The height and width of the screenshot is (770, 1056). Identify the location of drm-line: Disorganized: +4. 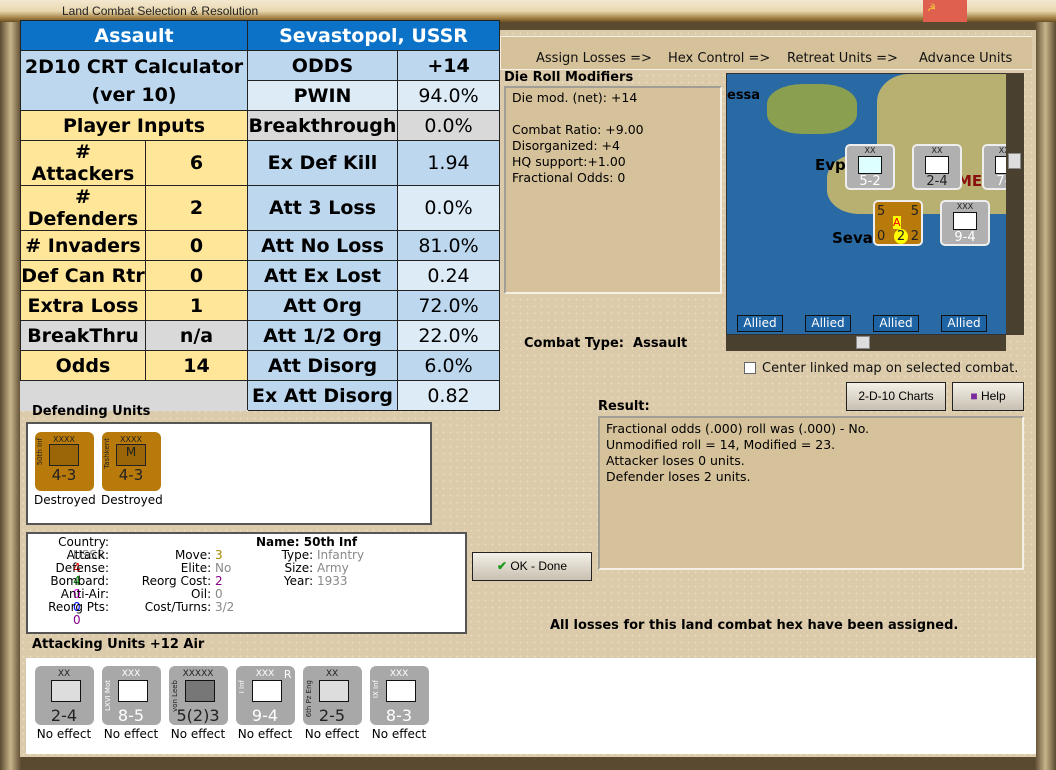
(566, 145).